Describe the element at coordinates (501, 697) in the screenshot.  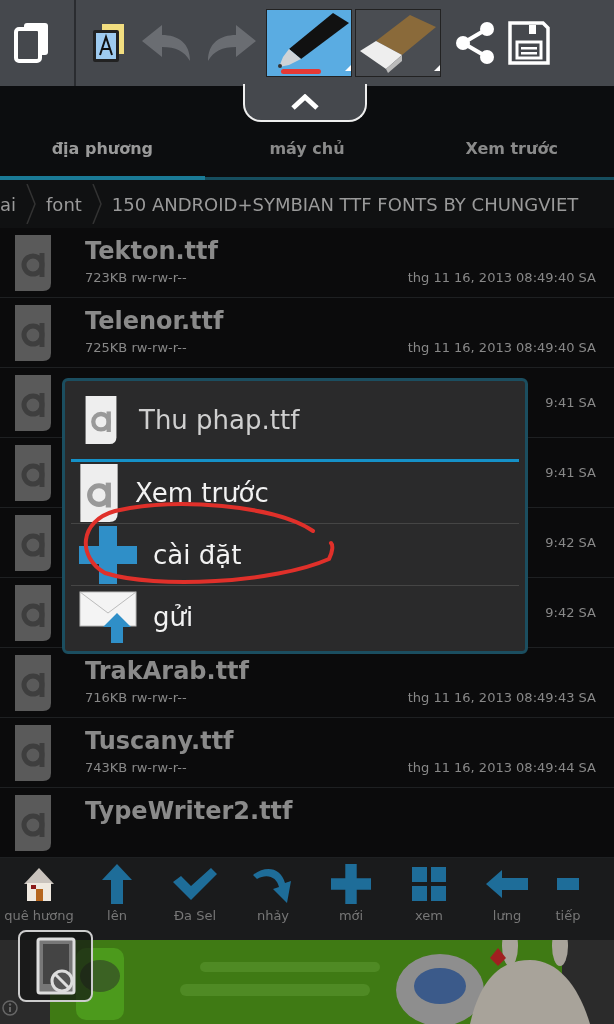
I see `file-date: thg 11 16, 2013 08:49:43 SA` at that location.